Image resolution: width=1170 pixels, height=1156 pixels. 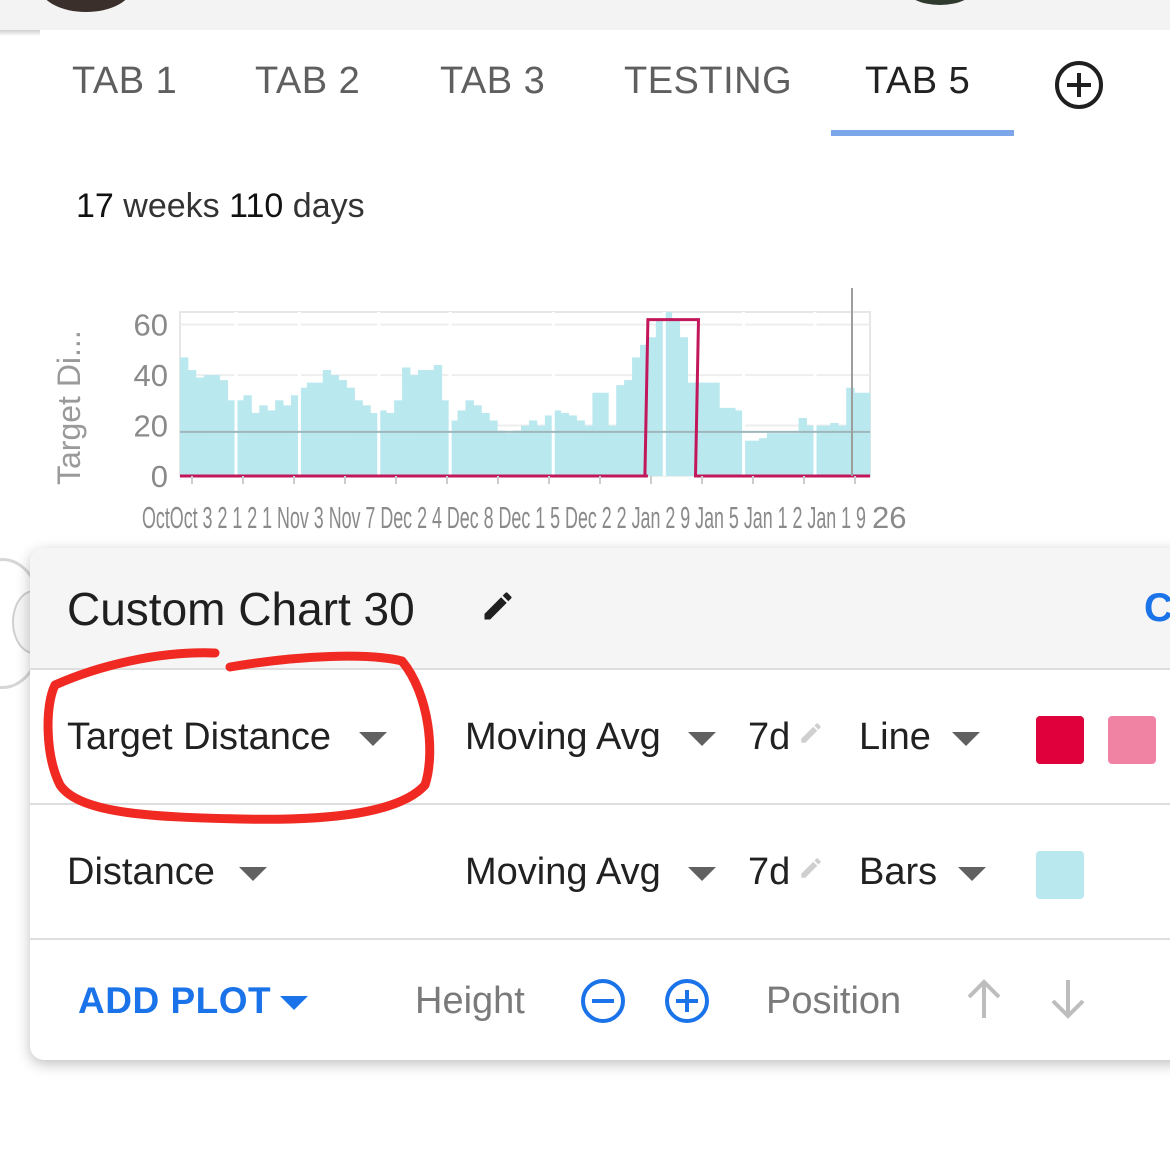 I want to click on duration-summary: 17 weeks 110 days, so click(x=220, y=206).